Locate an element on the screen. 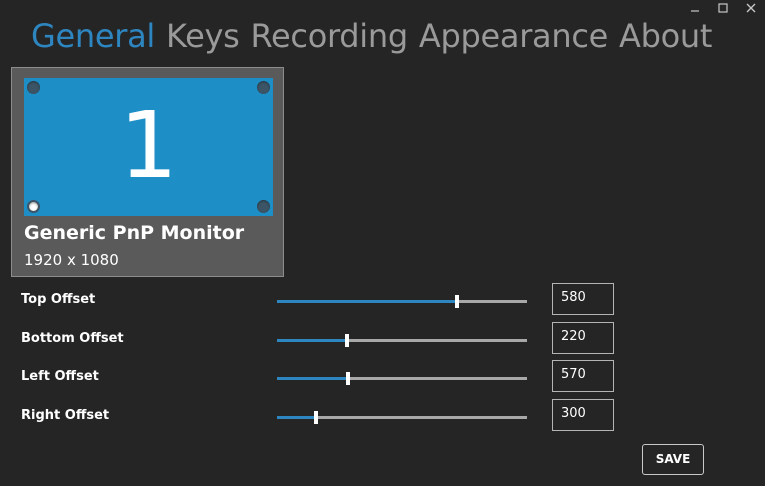 Image resolution: width=765 pixels, height=486 pixels. left-offset-row: Left Offset 570 is located at coordinates (382, 376).